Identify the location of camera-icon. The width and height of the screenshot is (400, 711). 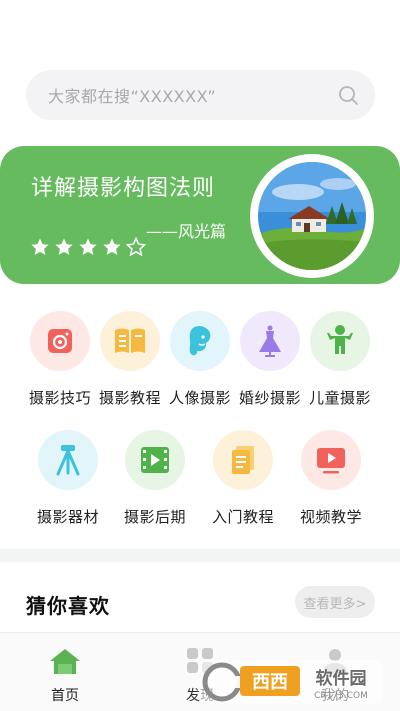
(60, 341).